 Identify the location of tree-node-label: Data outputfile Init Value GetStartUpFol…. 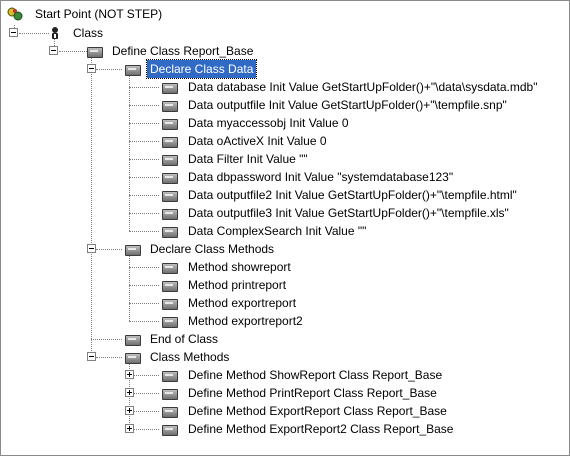
(347, 105).